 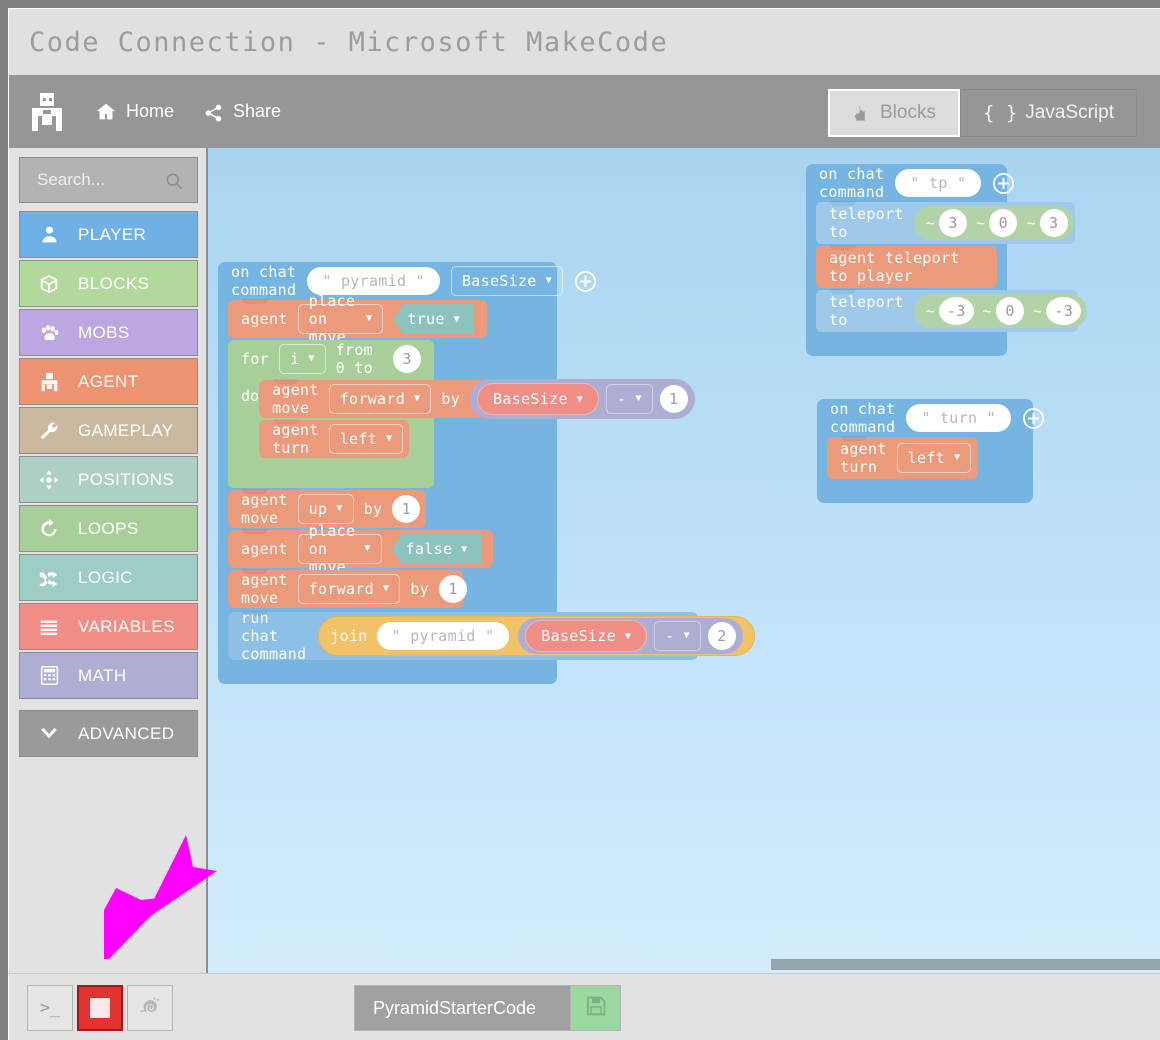 I want to click on sidebar-item-loops-label: LOOPS, so click(x=108, y=528).